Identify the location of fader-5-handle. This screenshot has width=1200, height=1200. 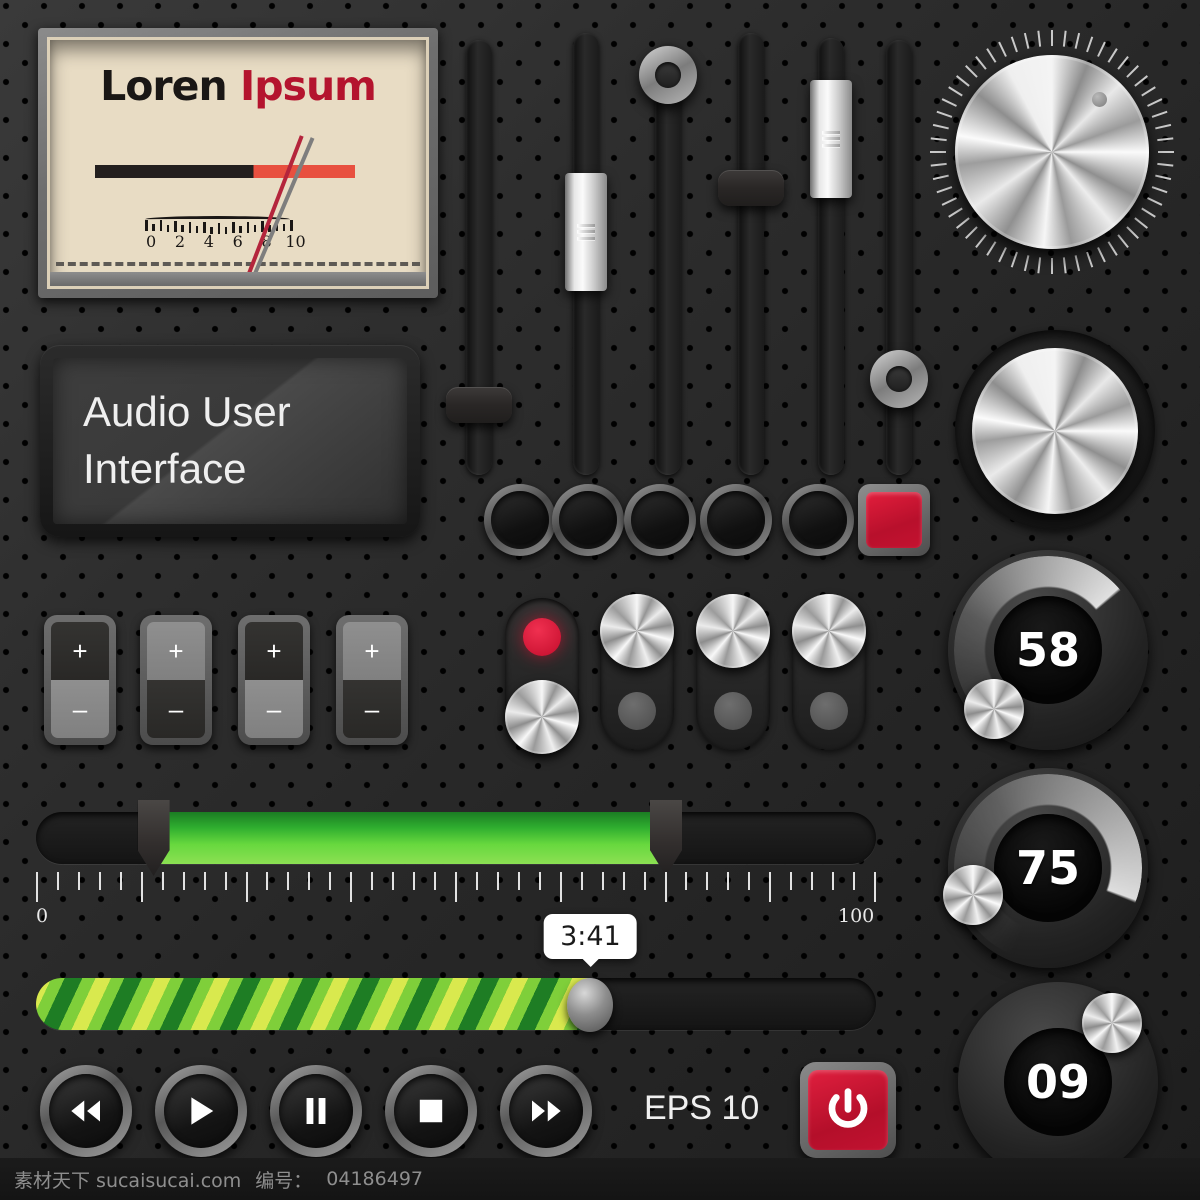
(831, 138).